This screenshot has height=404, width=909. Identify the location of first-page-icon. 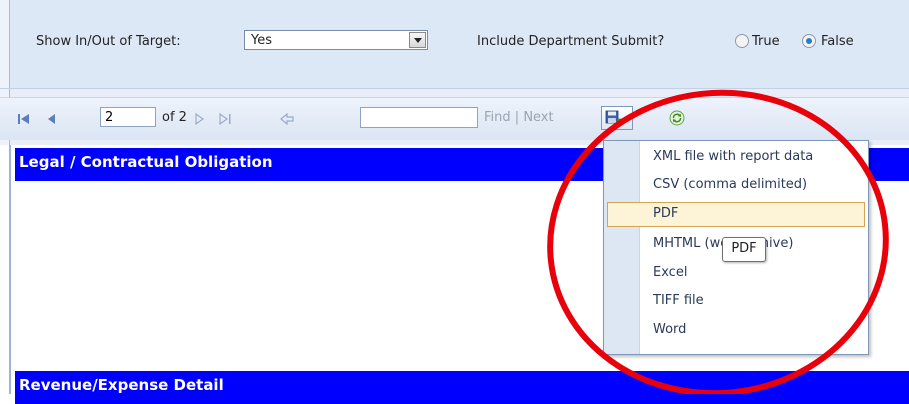
(24, 119).